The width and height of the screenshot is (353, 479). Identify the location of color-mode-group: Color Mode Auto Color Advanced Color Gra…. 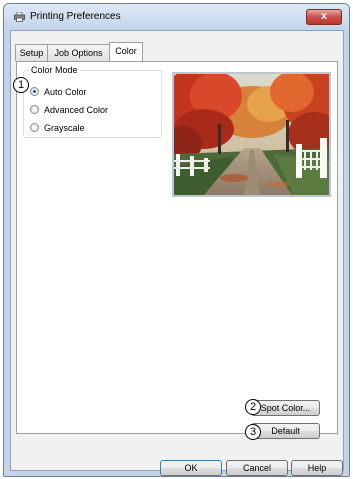
(92, 101).